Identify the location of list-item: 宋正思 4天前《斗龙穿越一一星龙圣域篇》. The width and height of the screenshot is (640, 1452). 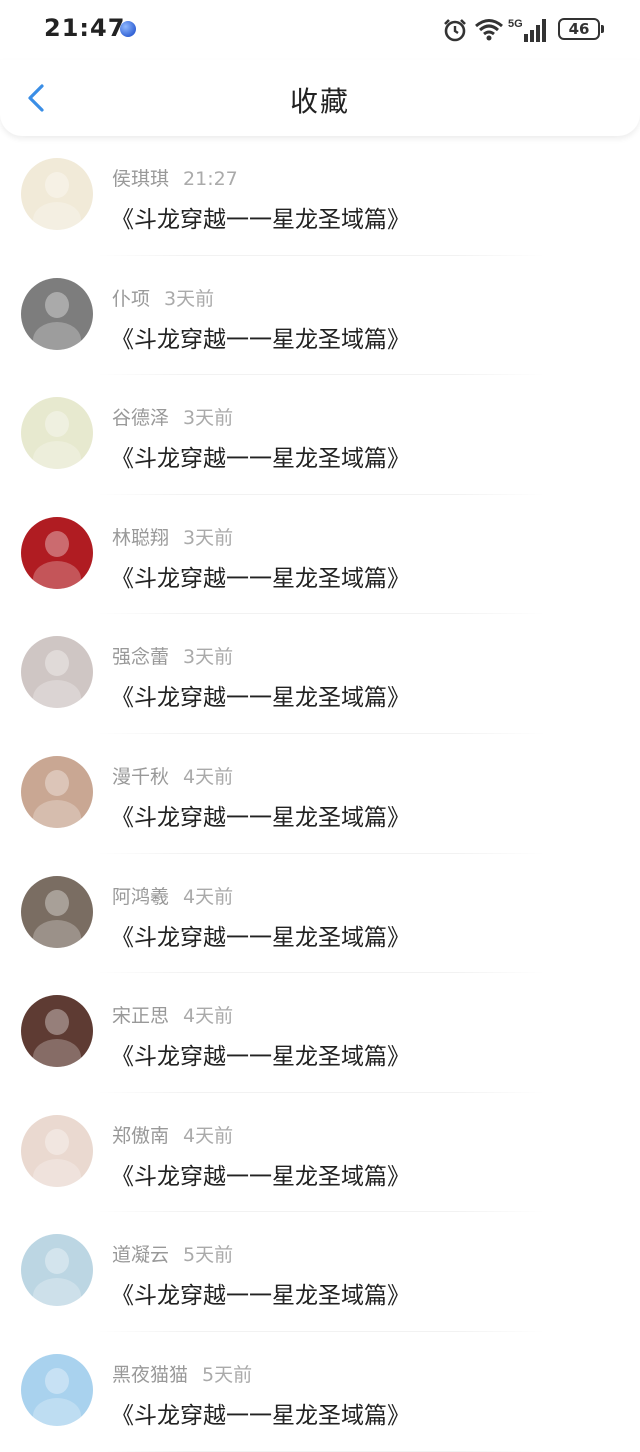
(320, 1033).